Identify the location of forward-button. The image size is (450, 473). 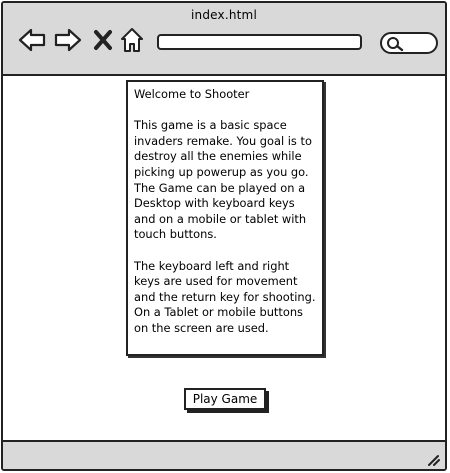
(68, 40).